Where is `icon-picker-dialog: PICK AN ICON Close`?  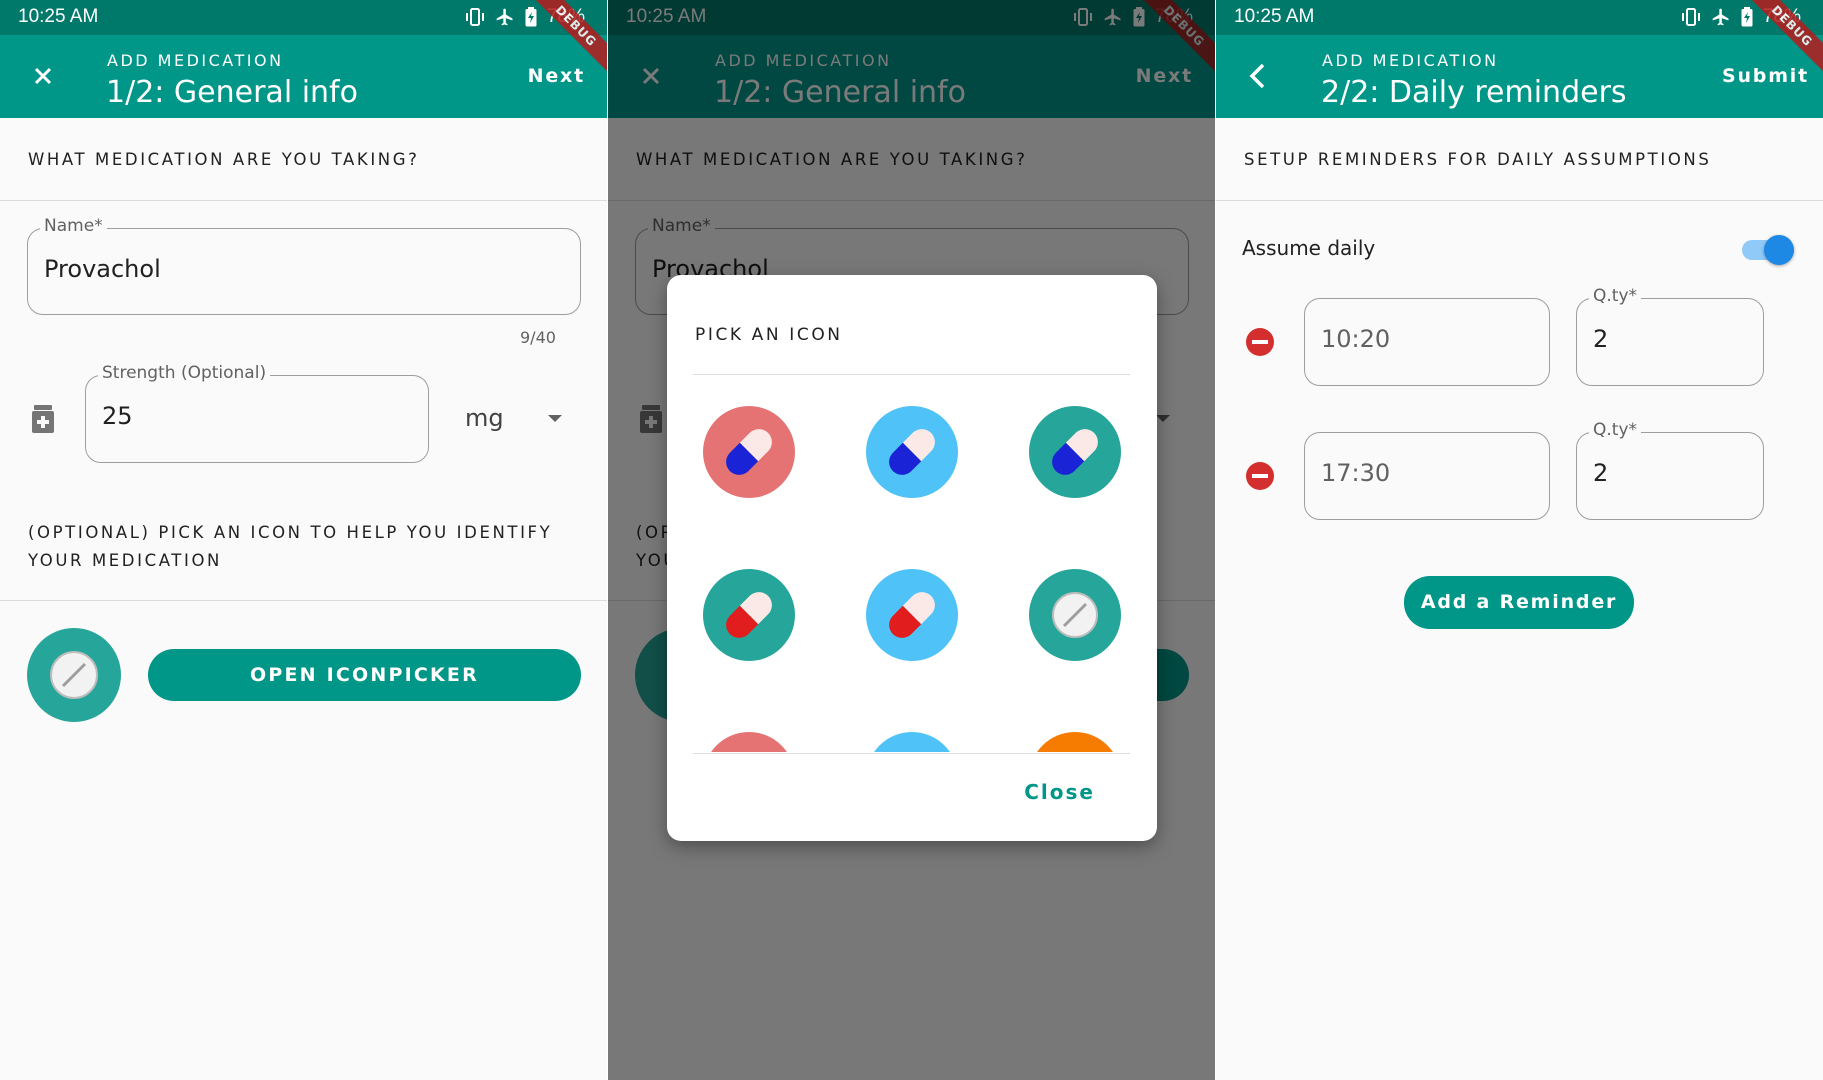 icon-picker-dialog: PICK AN ICON Close is located at coordinates (912, 558).